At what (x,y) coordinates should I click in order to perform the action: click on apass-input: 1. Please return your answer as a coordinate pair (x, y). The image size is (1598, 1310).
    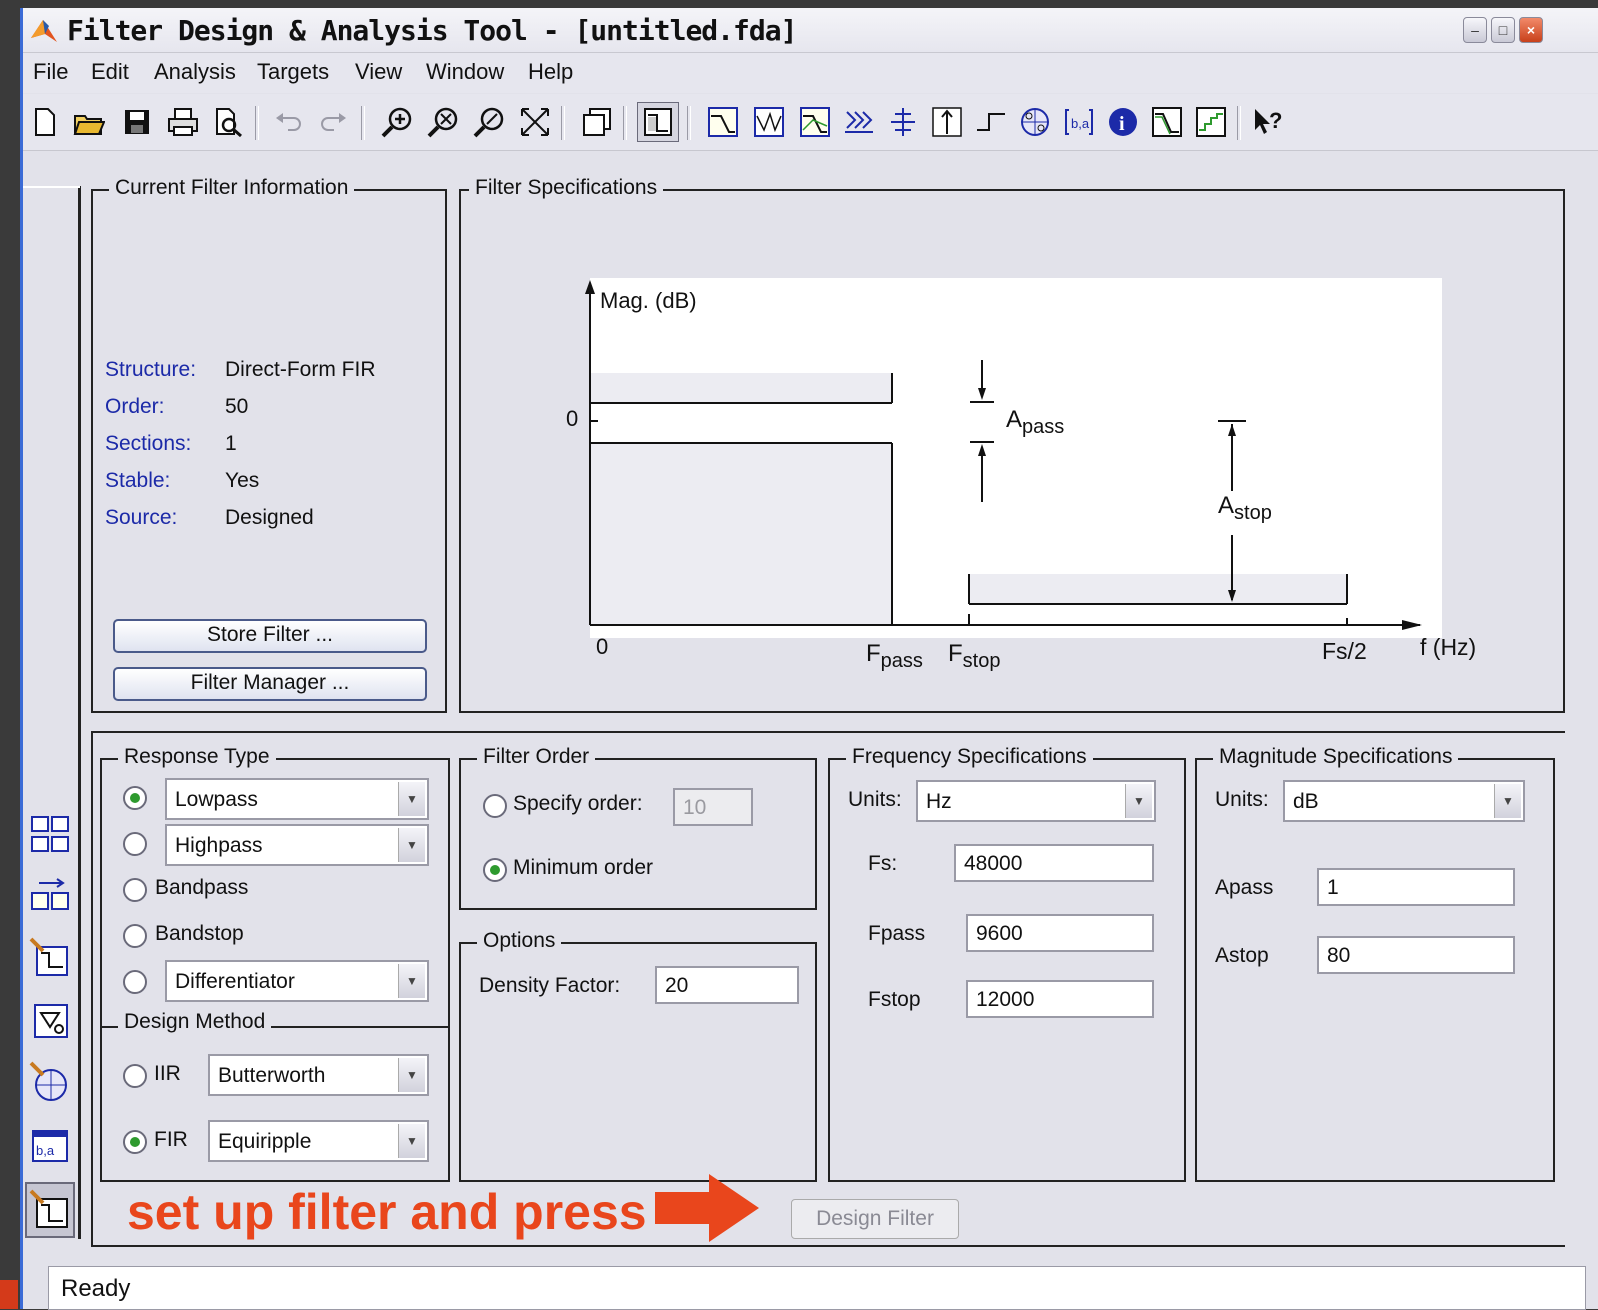
    Looking at the image, I should click on (1416, 887).